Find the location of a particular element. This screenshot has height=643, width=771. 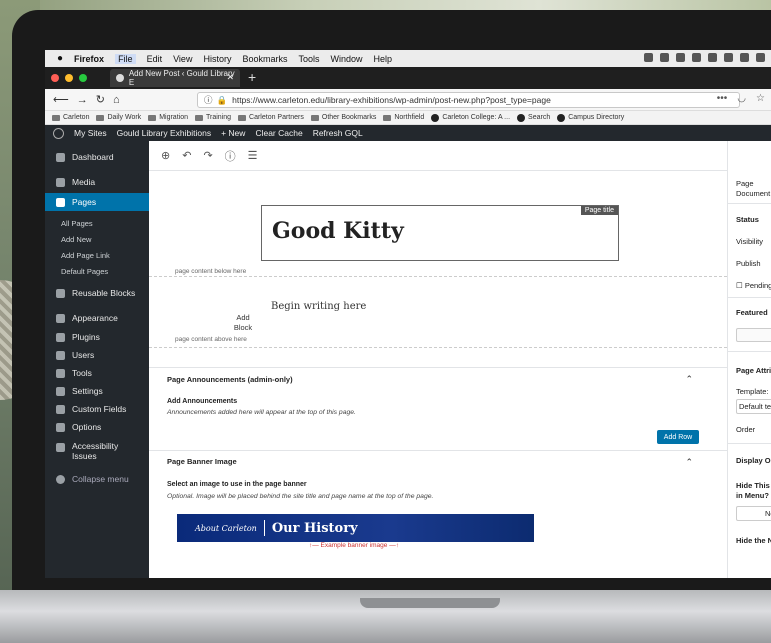

sidebar-item-pages: Pages is located at coordinates (99, 202).